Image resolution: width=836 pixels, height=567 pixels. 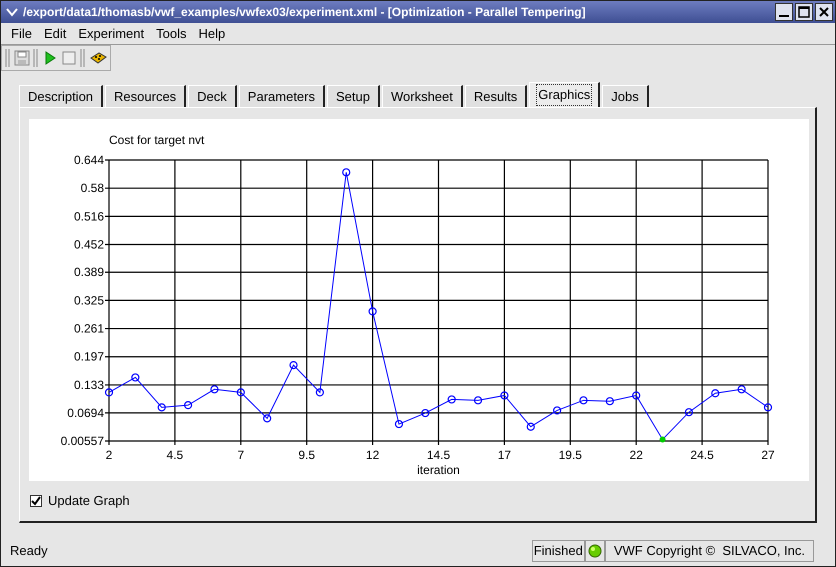 I want to click on status-message: Ready, so click(x=29, y=551).